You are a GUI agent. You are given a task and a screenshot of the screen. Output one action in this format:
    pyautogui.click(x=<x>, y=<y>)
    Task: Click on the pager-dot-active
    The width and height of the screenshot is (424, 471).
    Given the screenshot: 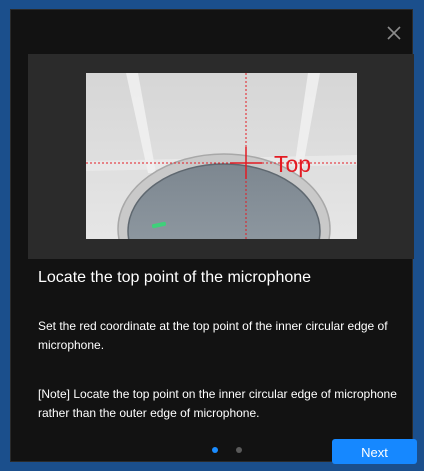 What is the action you would take?
    pyautogui.click(x=215, y=450)
    